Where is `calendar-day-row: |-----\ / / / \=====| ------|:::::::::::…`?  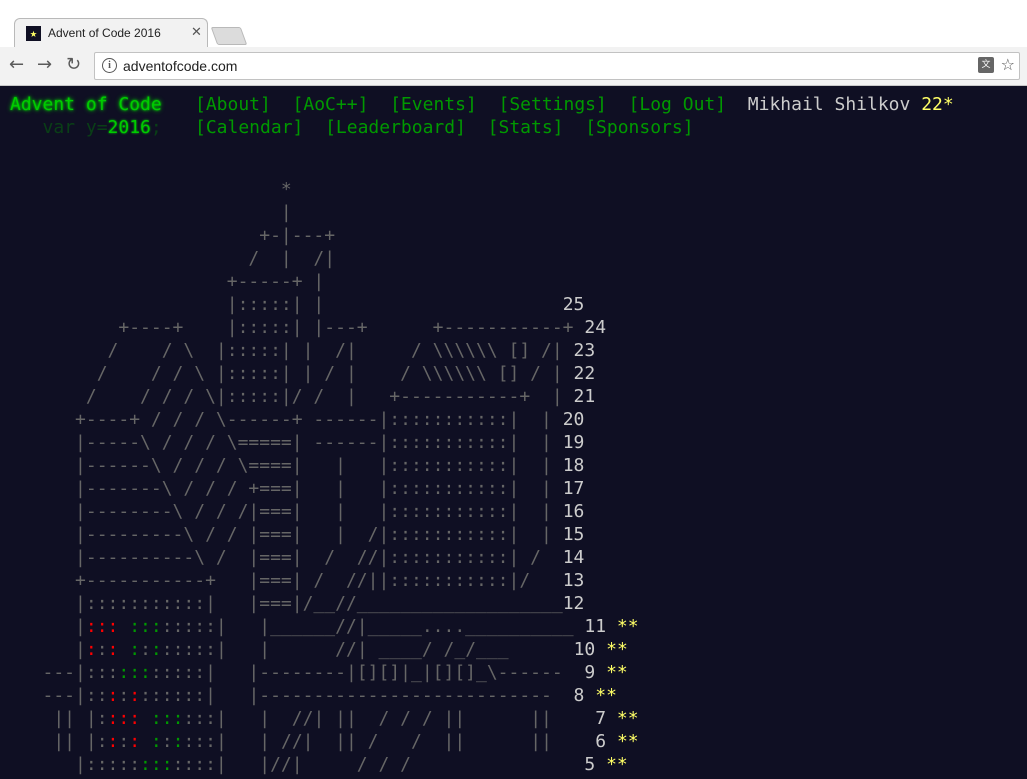
calendar-day-row: |-----\ / / / \=====| ------|:::::::::::… is located at coordinates (297, 442).